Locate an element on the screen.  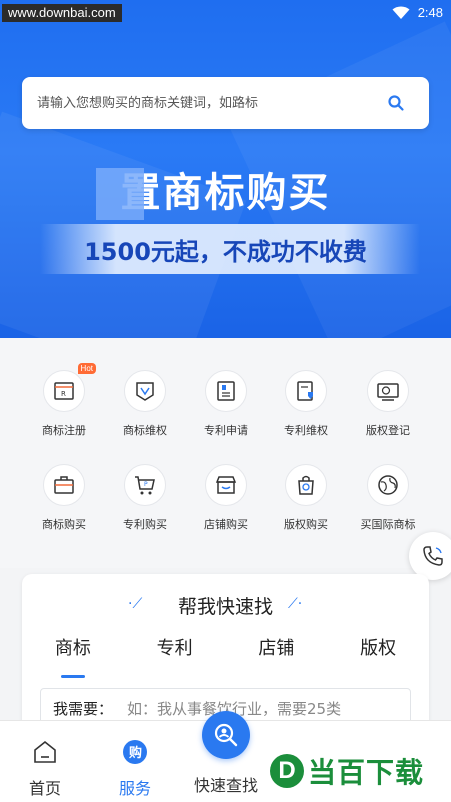
patent-buy-icon: P is located at coordinates (145, 485).